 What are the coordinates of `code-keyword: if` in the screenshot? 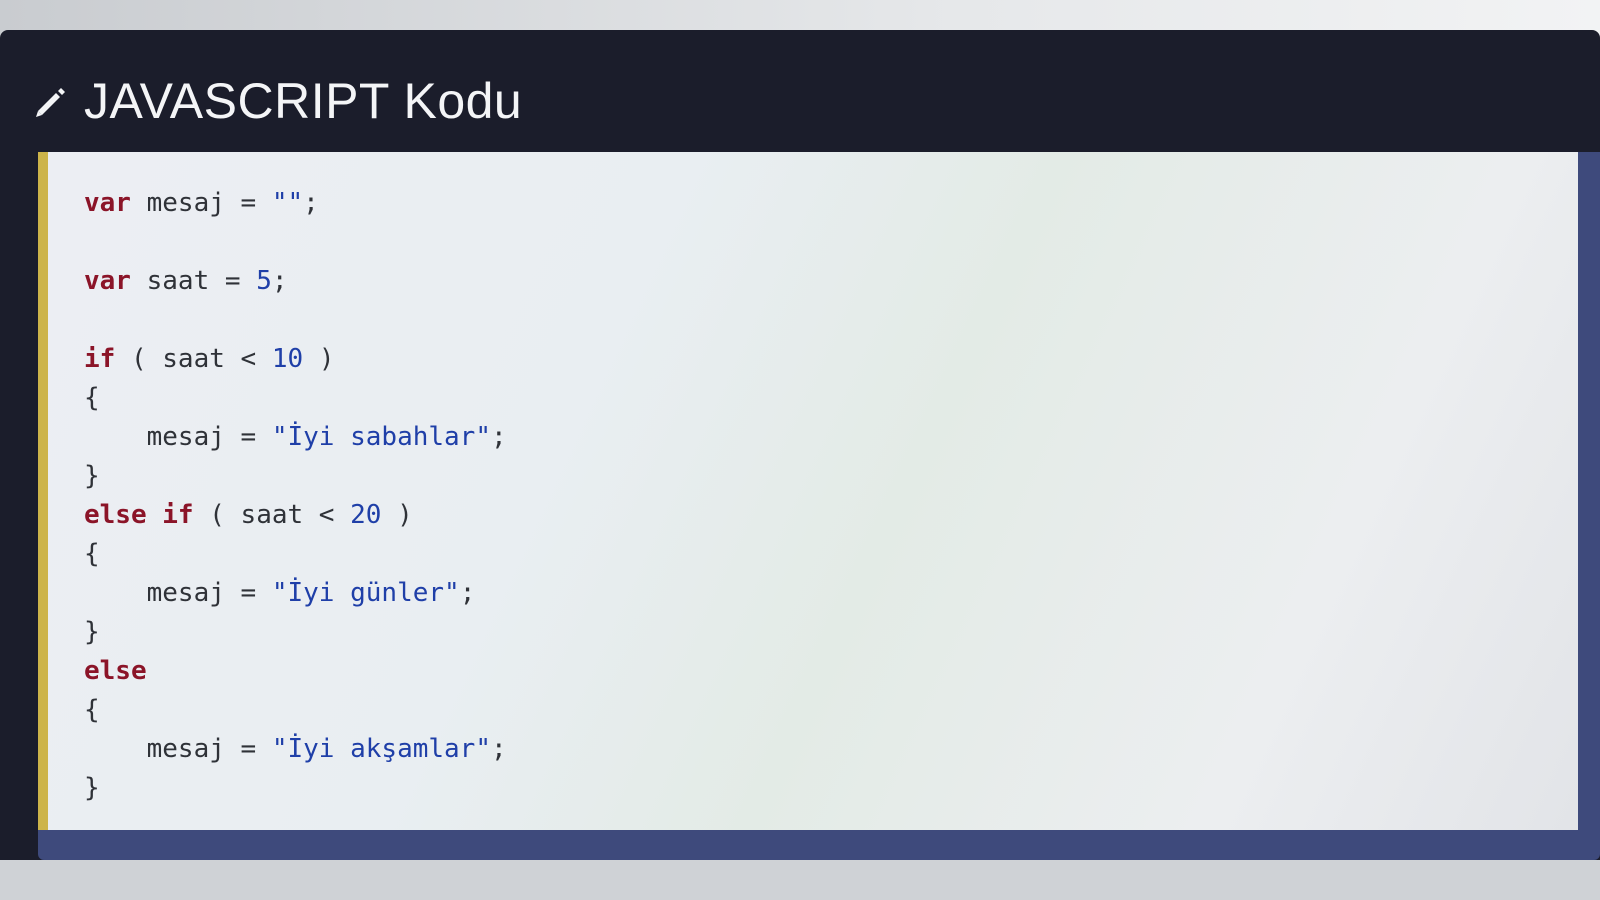 It's located at (100, 359).